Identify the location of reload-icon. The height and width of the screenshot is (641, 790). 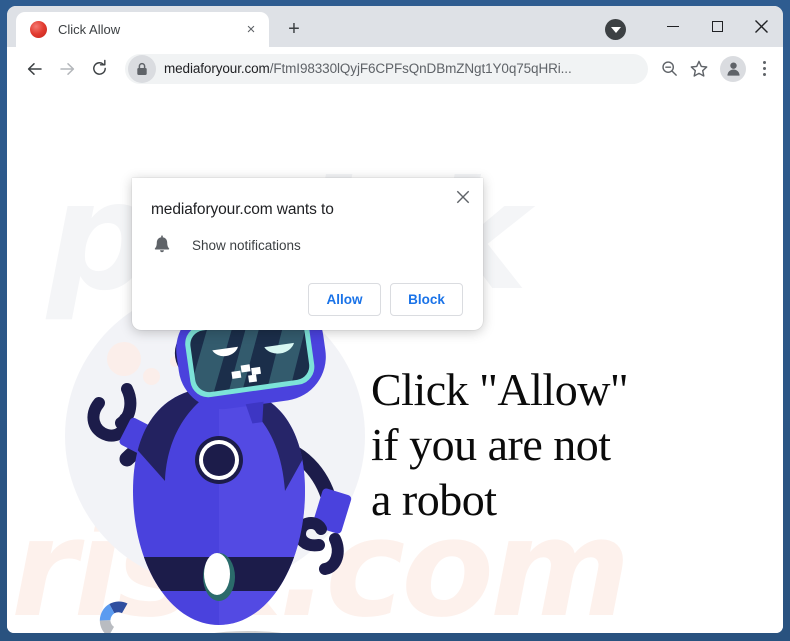
(99, 67).